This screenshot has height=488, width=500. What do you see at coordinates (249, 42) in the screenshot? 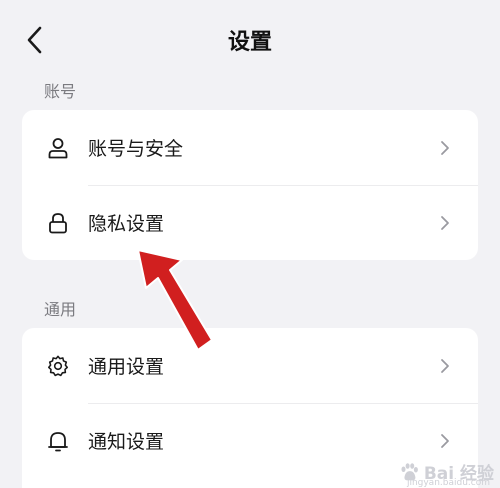
I see `page-title: 设置` at bounding box center [249, 42].